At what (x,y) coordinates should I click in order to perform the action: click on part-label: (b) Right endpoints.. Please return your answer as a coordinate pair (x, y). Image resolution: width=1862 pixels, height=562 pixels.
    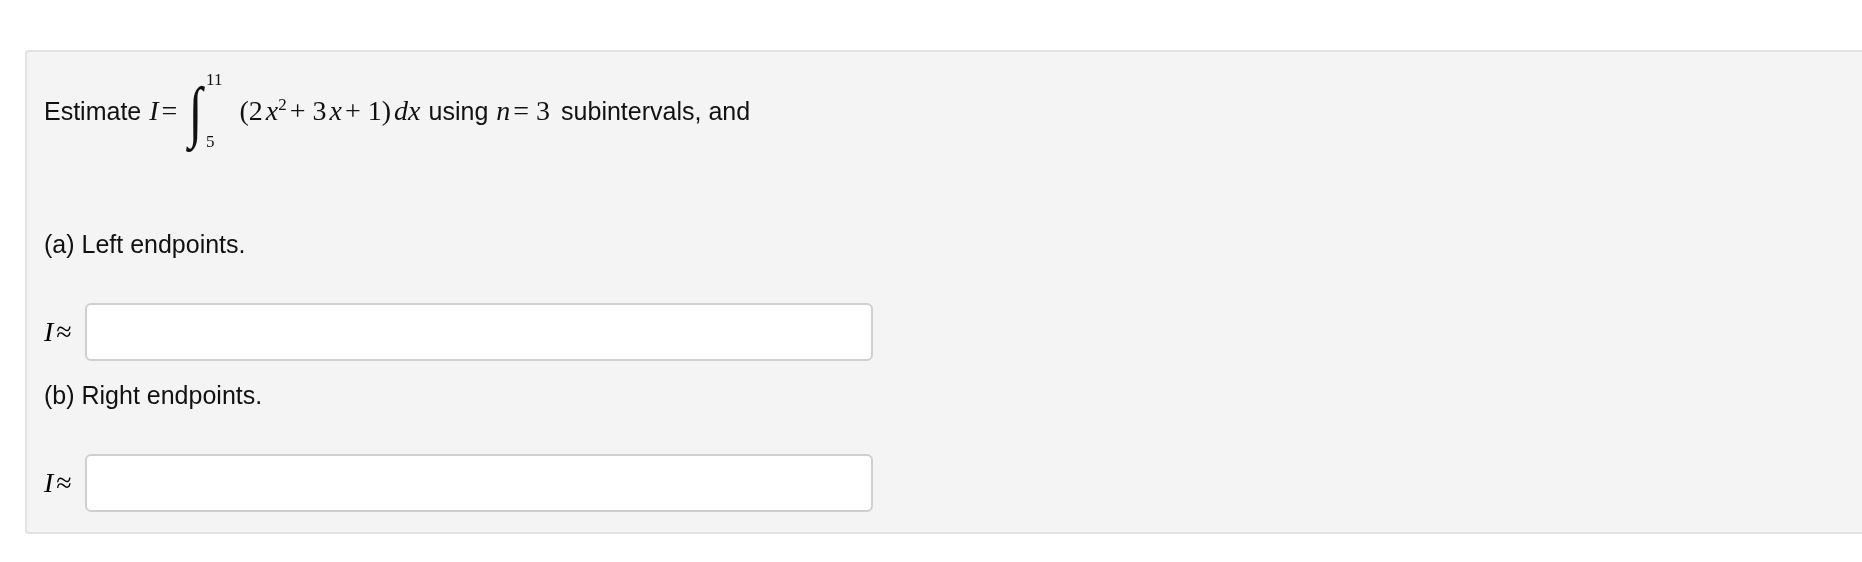
    Looking at the image, I should click on (154, 395).